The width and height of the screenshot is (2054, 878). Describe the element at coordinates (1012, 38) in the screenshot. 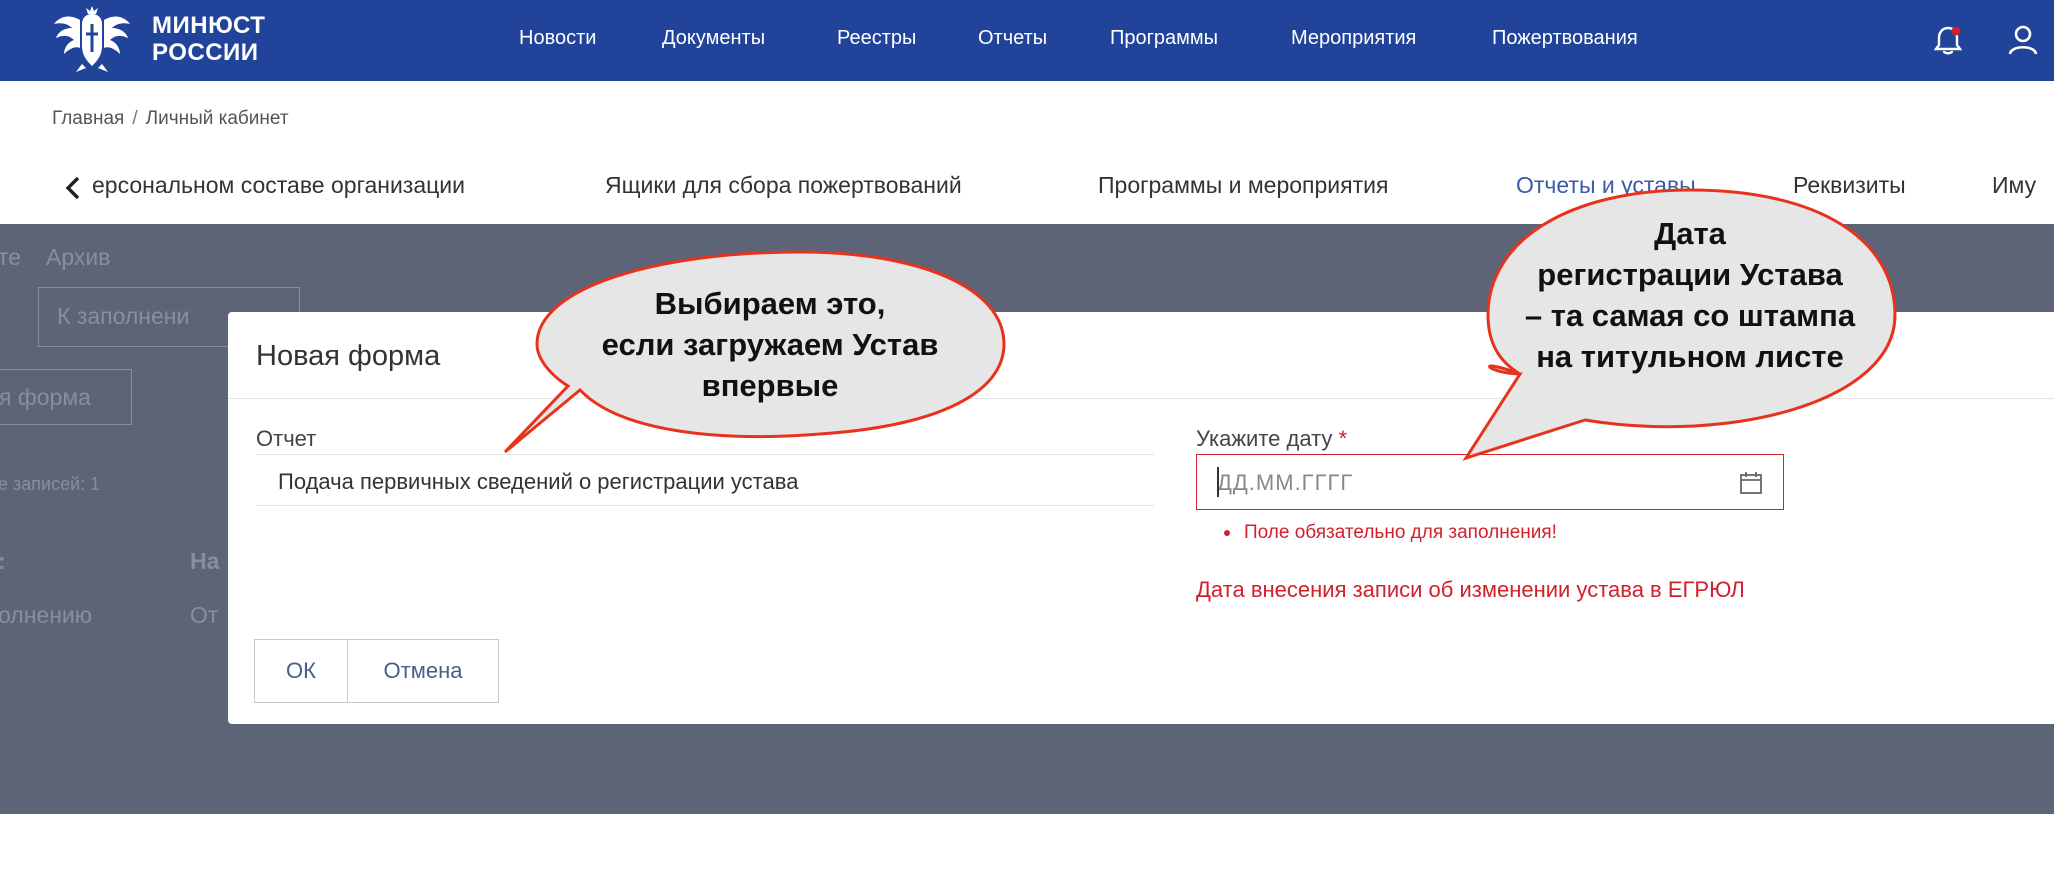

I see `nav-reports: Отчеты` at that location.